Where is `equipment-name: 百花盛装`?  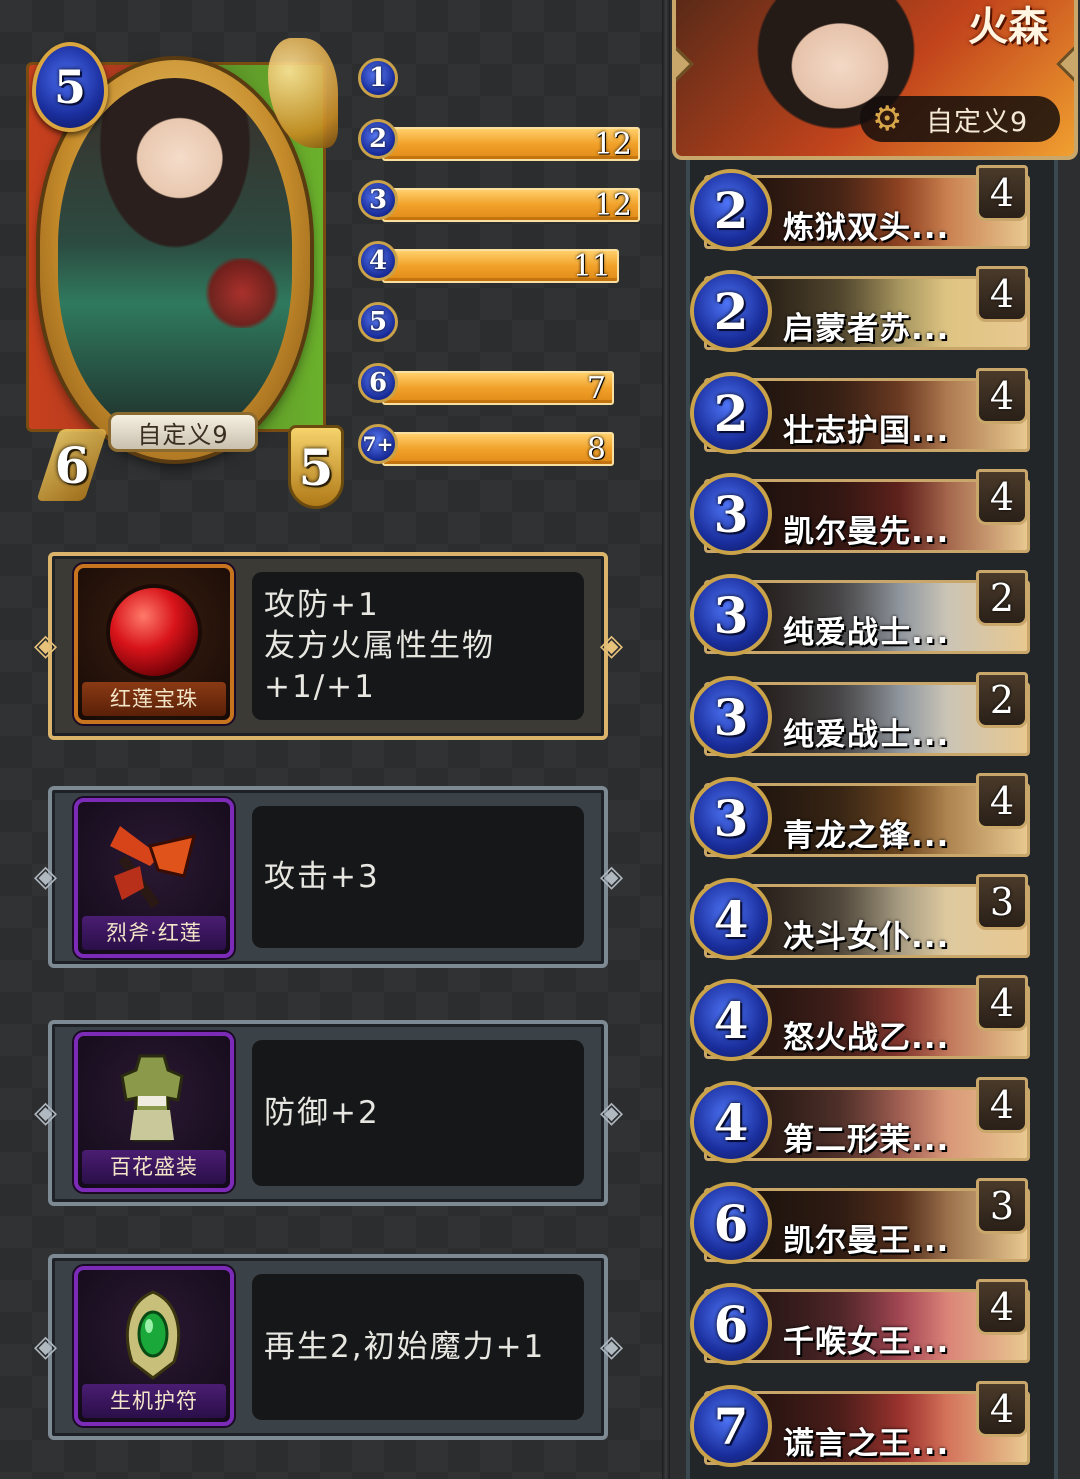 equipment-name: 百花盛装 is located at coordinates (154, 1167).